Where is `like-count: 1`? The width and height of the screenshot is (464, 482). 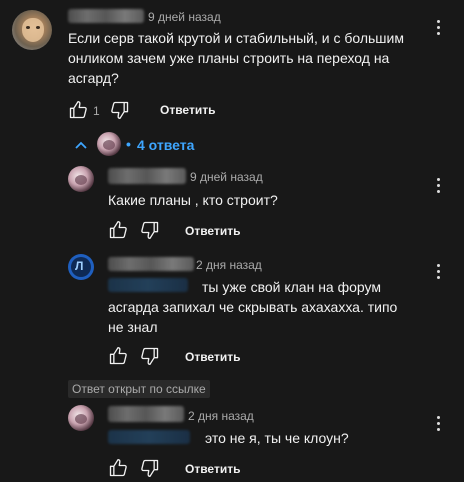
like-count: 1 is located at coordinates (96, 111).